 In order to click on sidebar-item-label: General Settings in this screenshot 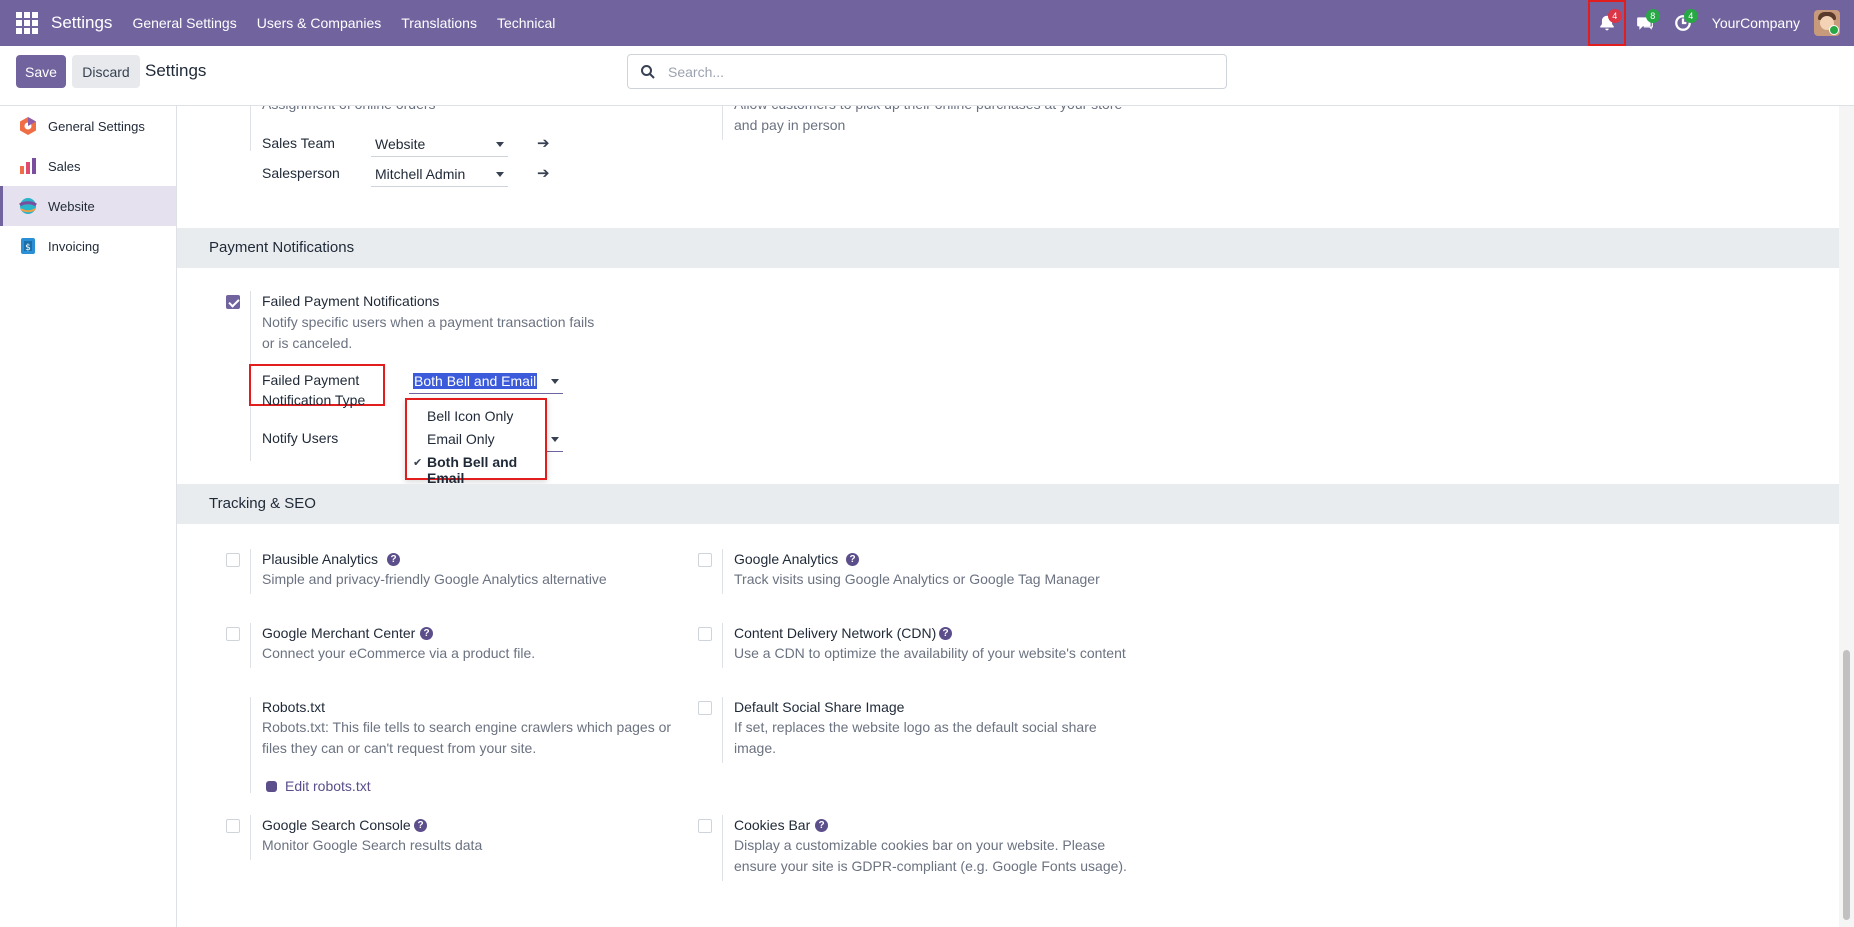, I will do `click(96, 126)`.